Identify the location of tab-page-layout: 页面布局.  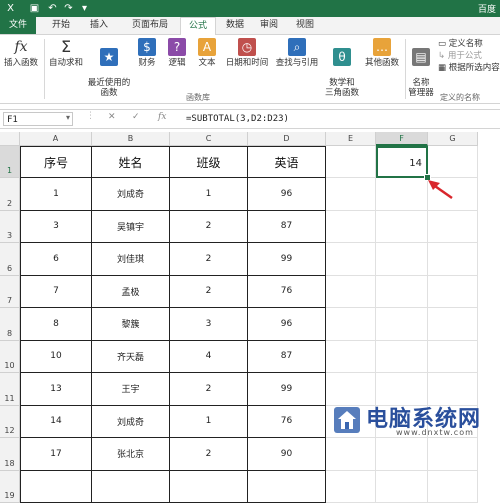
(150, 25).